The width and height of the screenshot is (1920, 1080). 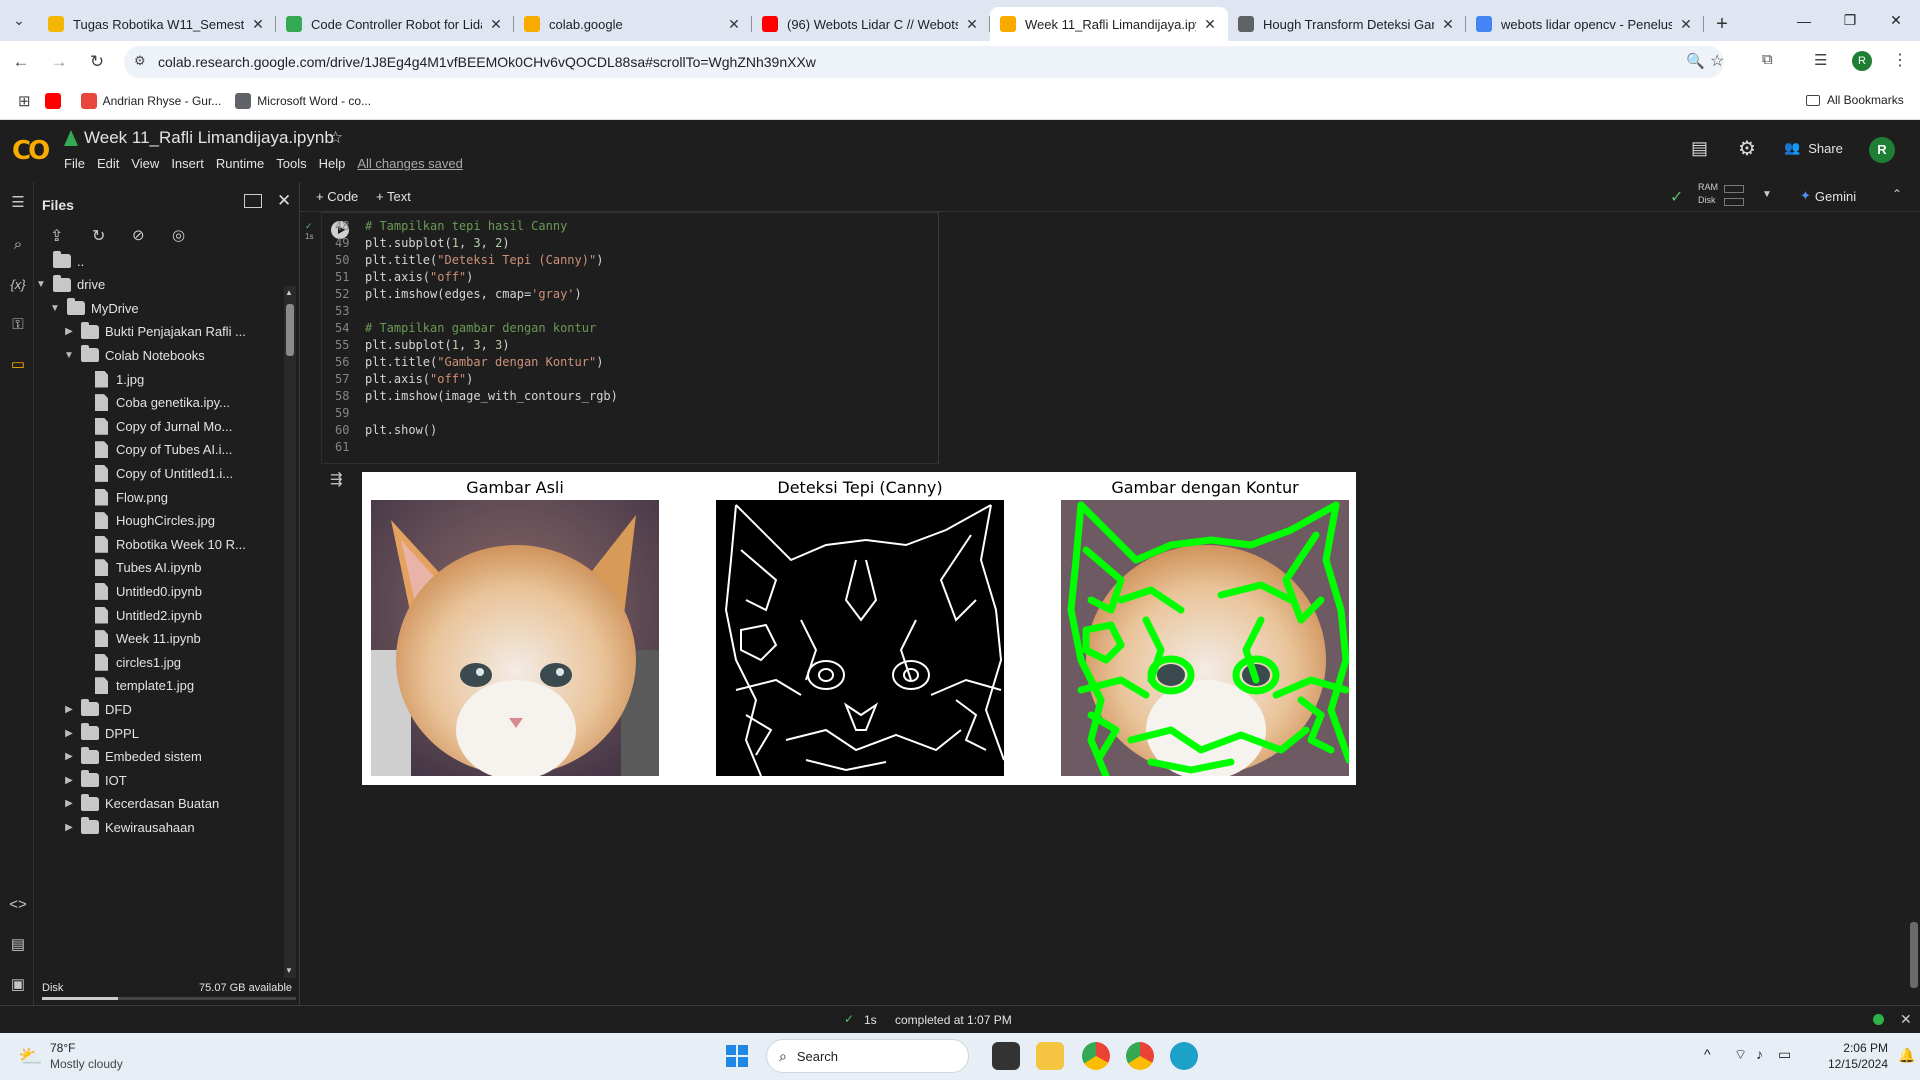 What do you see at coordinates (24, 101) in the screenshot?
I see `apps-grid-icon: ⊞` at bounding box center [24, 101].